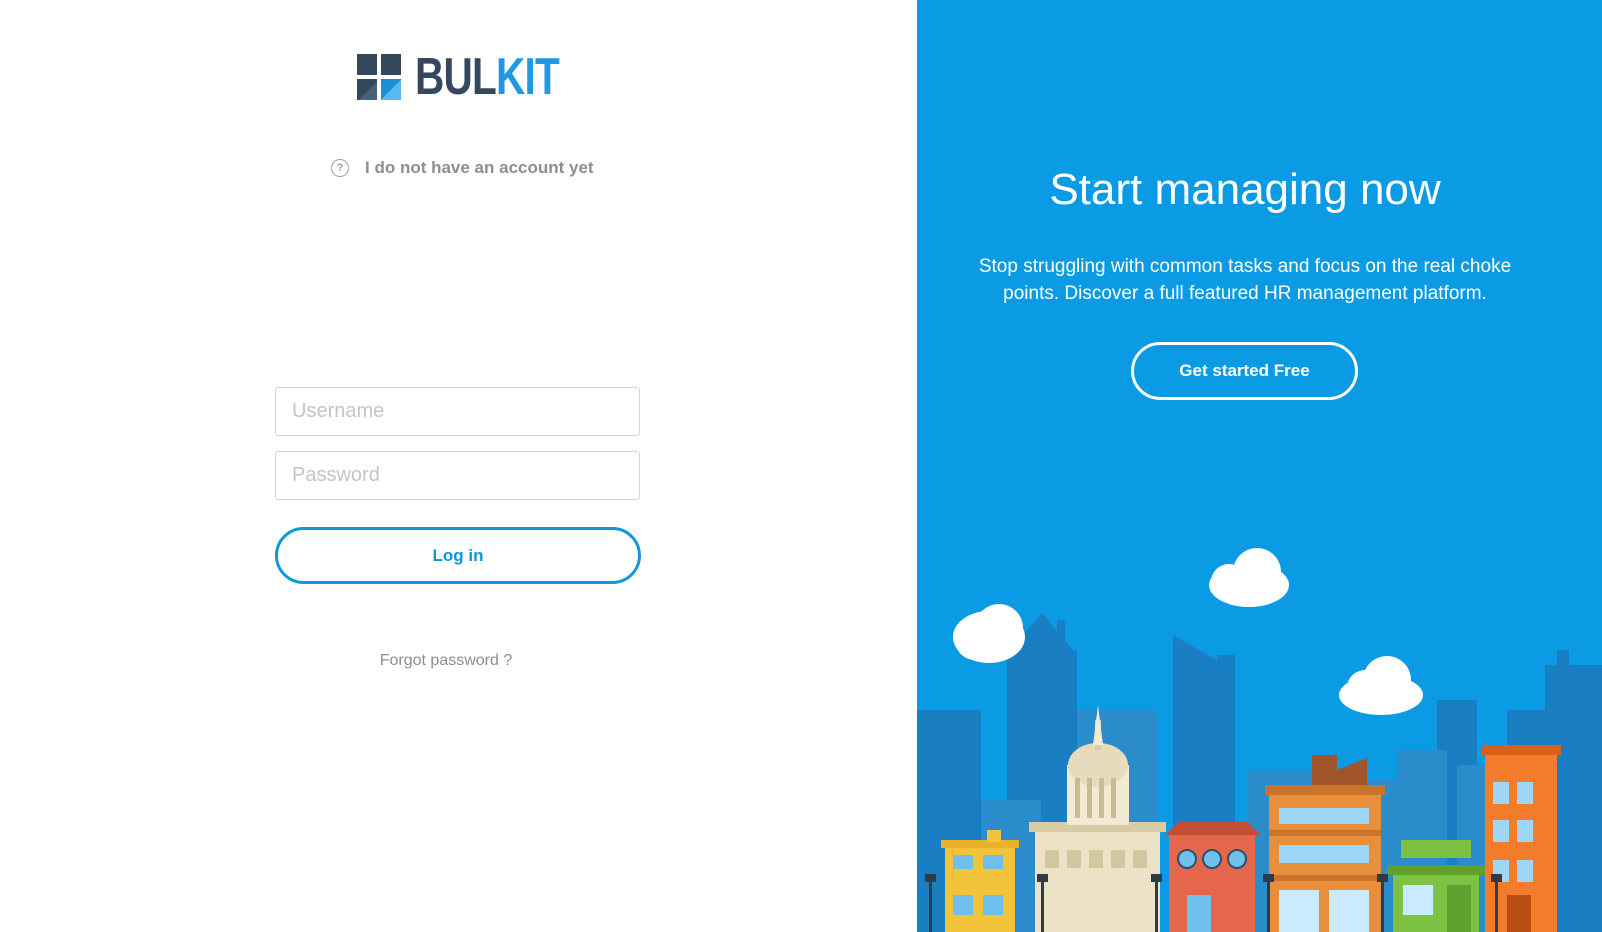 The height and width of the screenshot is (932, 1602). Describe the element at coordinates (479, 167) in the screenshot. I see `no-account-label: I do not have an account yet` at that location.